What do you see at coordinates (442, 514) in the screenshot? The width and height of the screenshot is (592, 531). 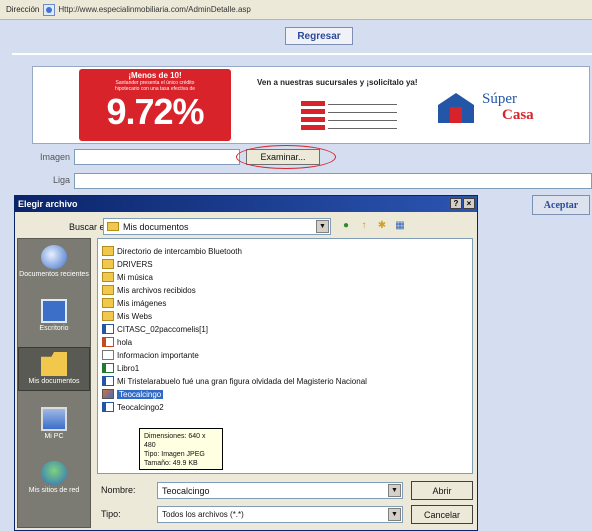 I see `cancel-button: Cancelar` at bounding box center [442, 514].